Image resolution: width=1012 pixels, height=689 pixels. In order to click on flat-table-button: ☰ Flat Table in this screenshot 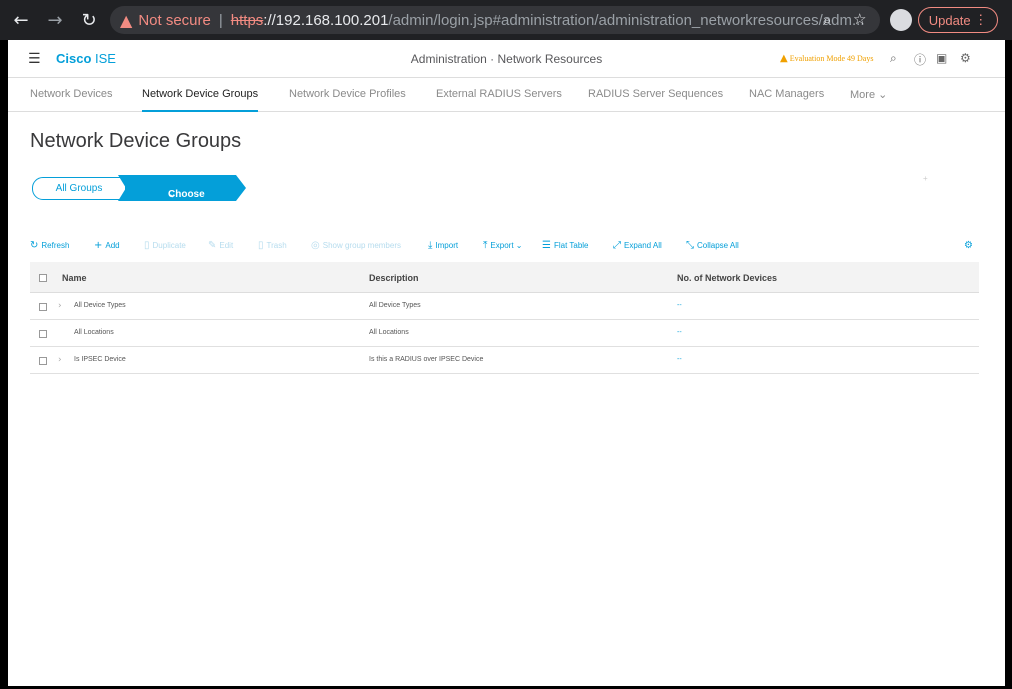, I will do `click(565, 245)`.